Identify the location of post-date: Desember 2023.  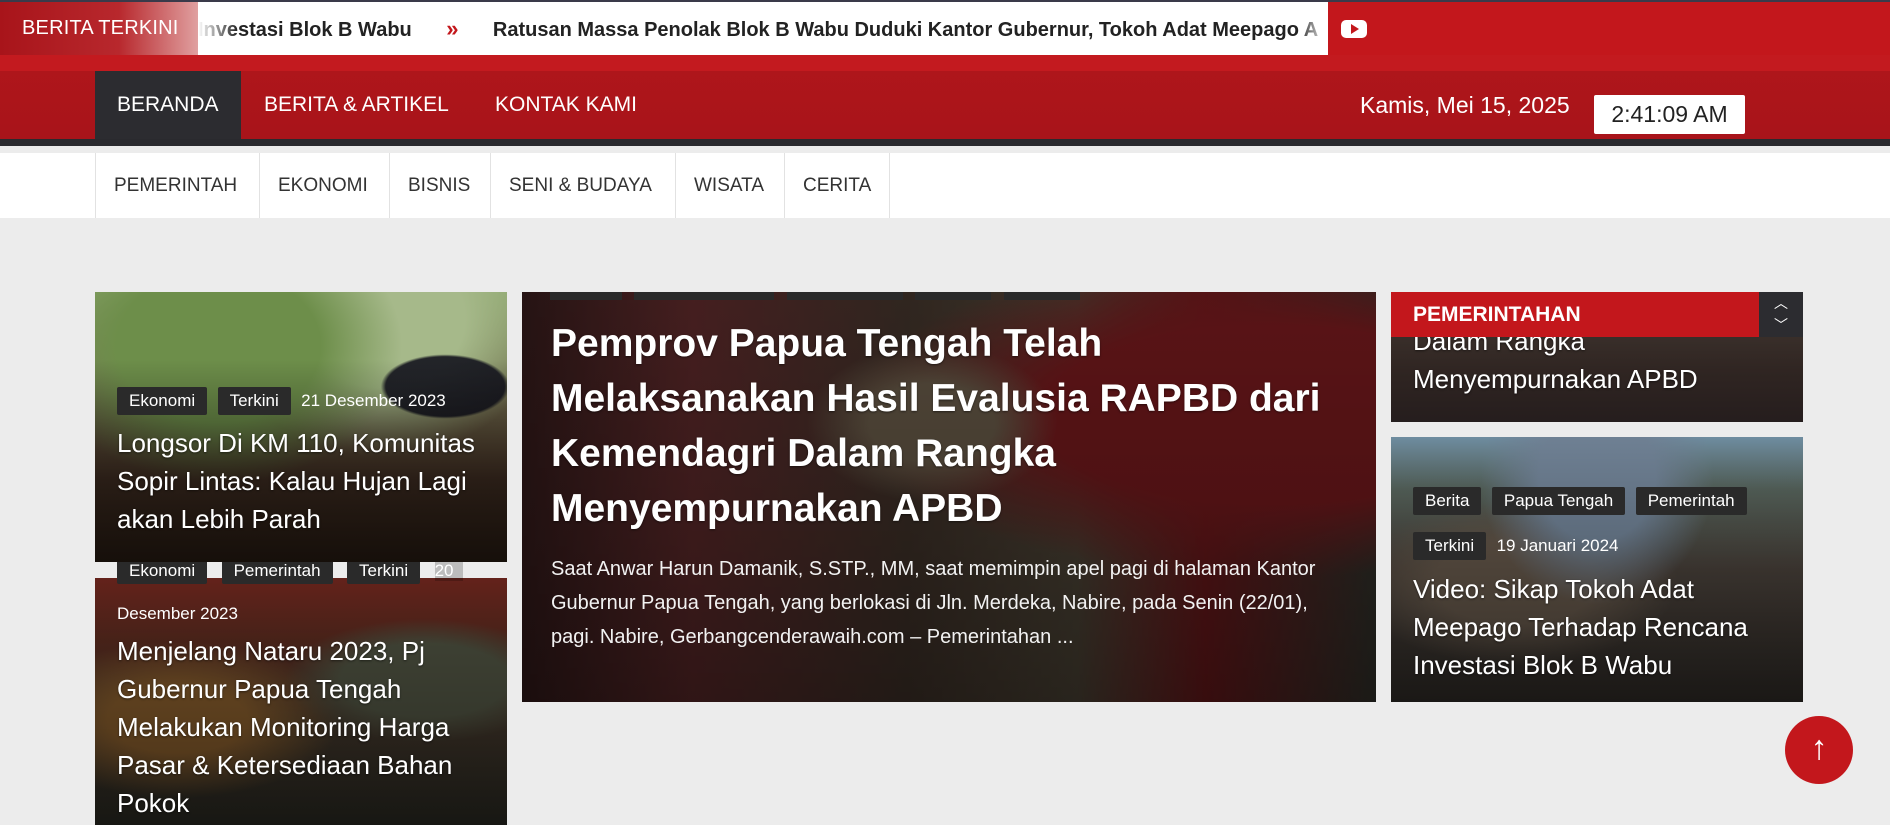
(177, 613).